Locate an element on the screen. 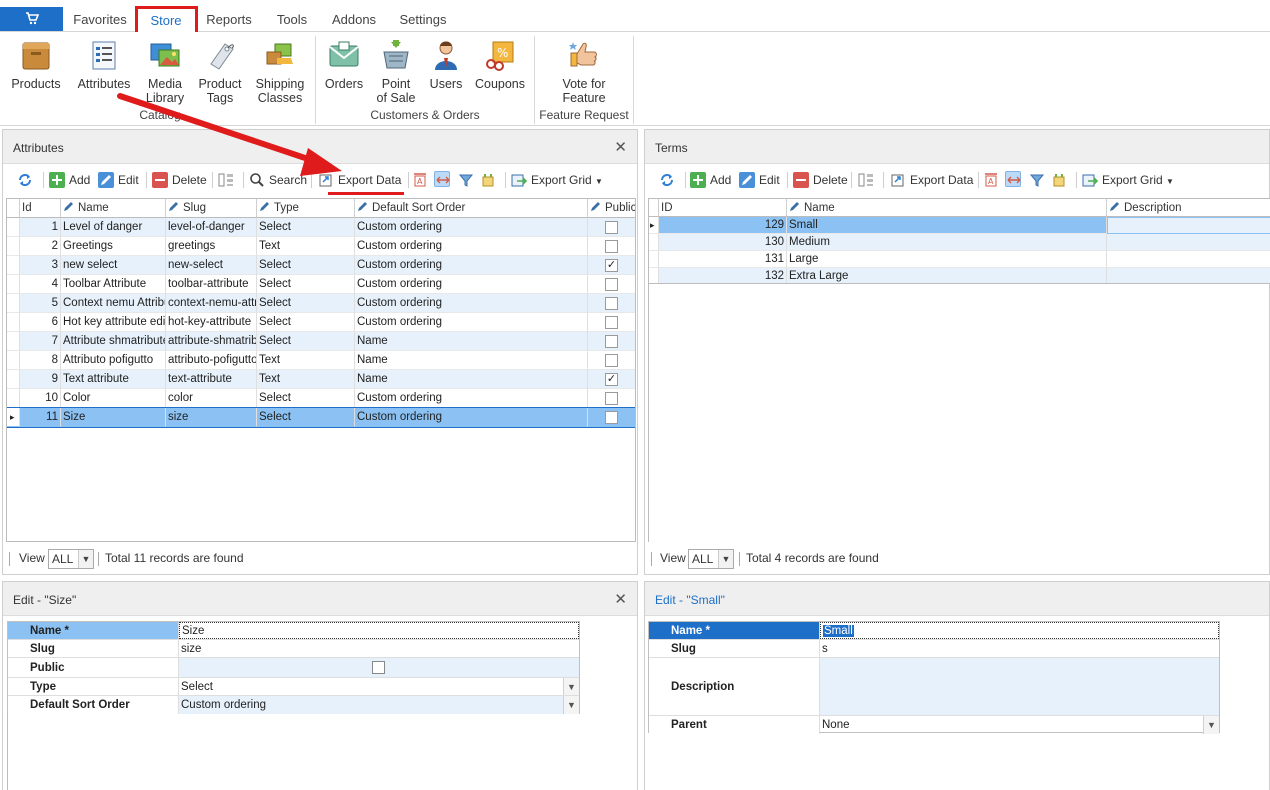 The width and height of the screenshot is (1270, 790). table-row: ▸ 11 Size size Select Custom ordering is located at coordinates (321, 417).